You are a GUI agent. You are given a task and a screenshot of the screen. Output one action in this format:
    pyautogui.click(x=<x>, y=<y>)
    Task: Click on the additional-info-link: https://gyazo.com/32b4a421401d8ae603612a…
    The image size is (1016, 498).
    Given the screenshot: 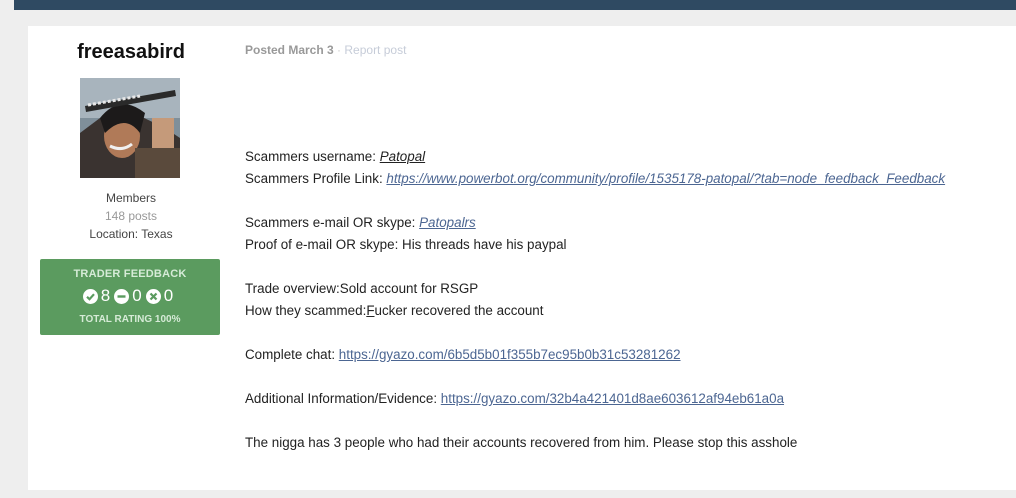 What is the action you would take?
    pyautogui.click(x=612, y=398)
    